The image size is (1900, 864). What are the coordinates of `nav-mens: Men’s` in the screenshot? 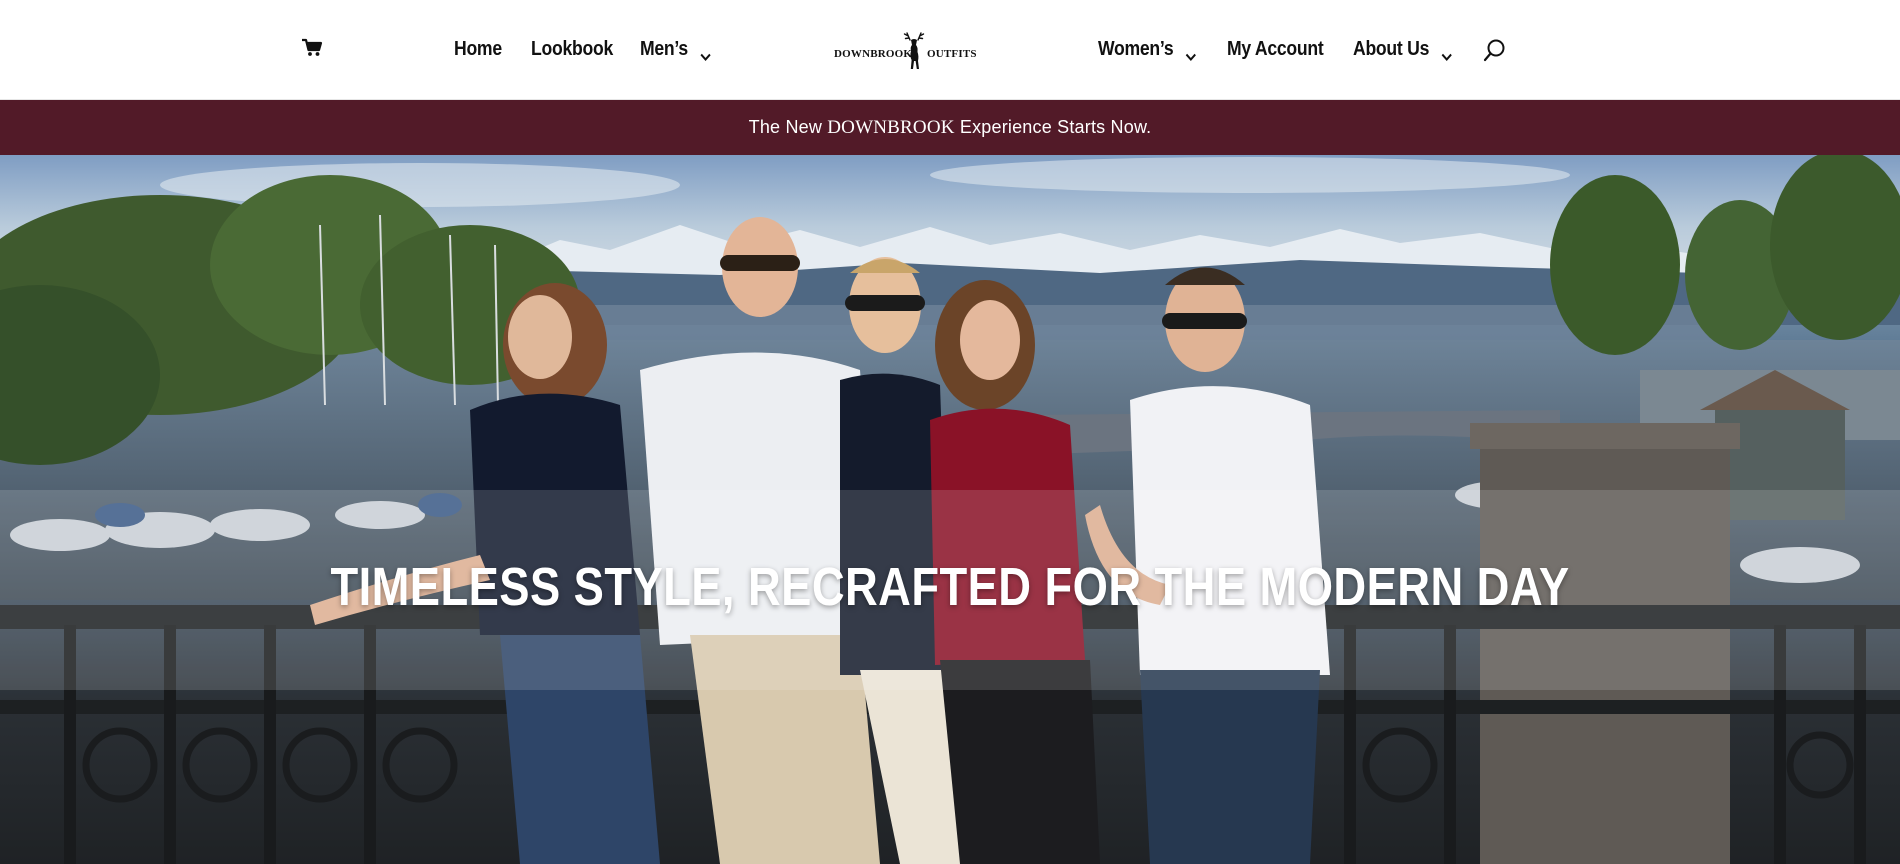 It's located at (675, 49).